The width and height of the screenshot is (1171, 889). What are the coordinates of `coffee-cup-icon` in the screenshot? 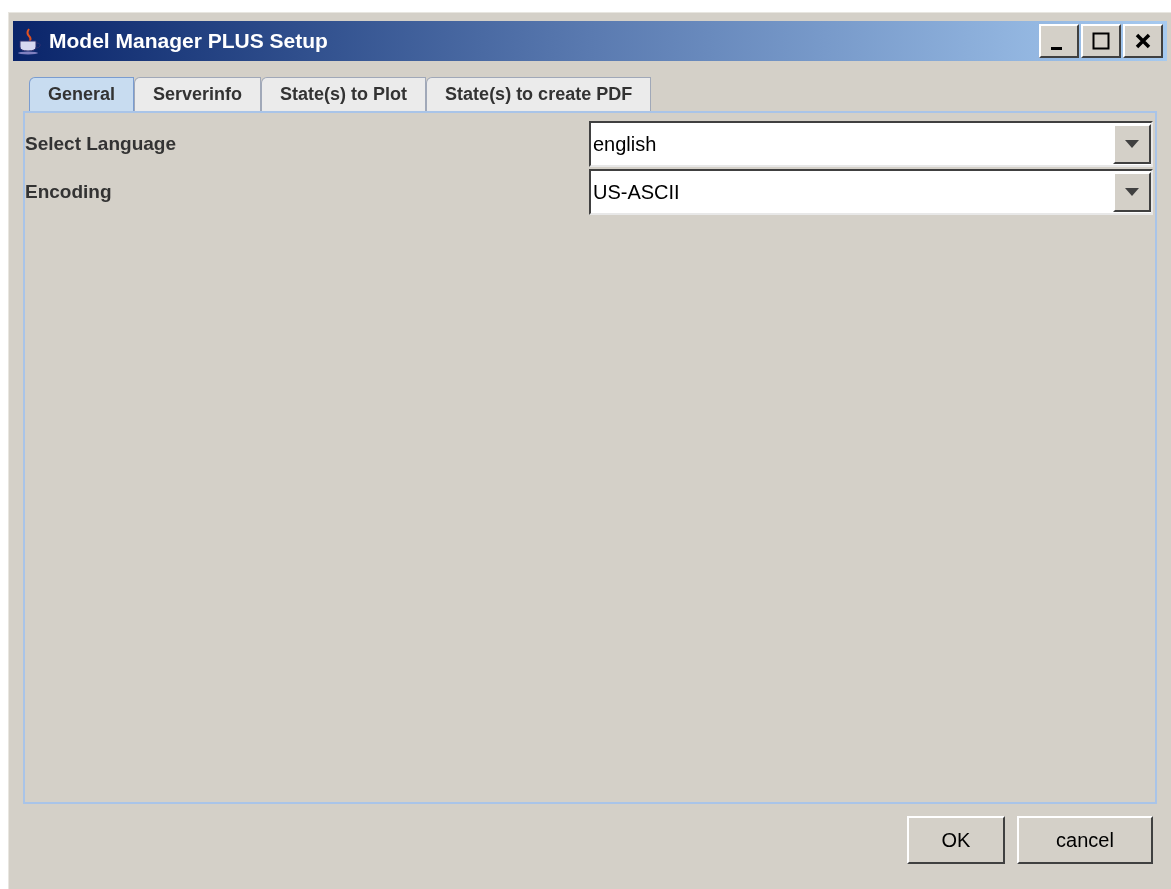 It's located at (30, 41).